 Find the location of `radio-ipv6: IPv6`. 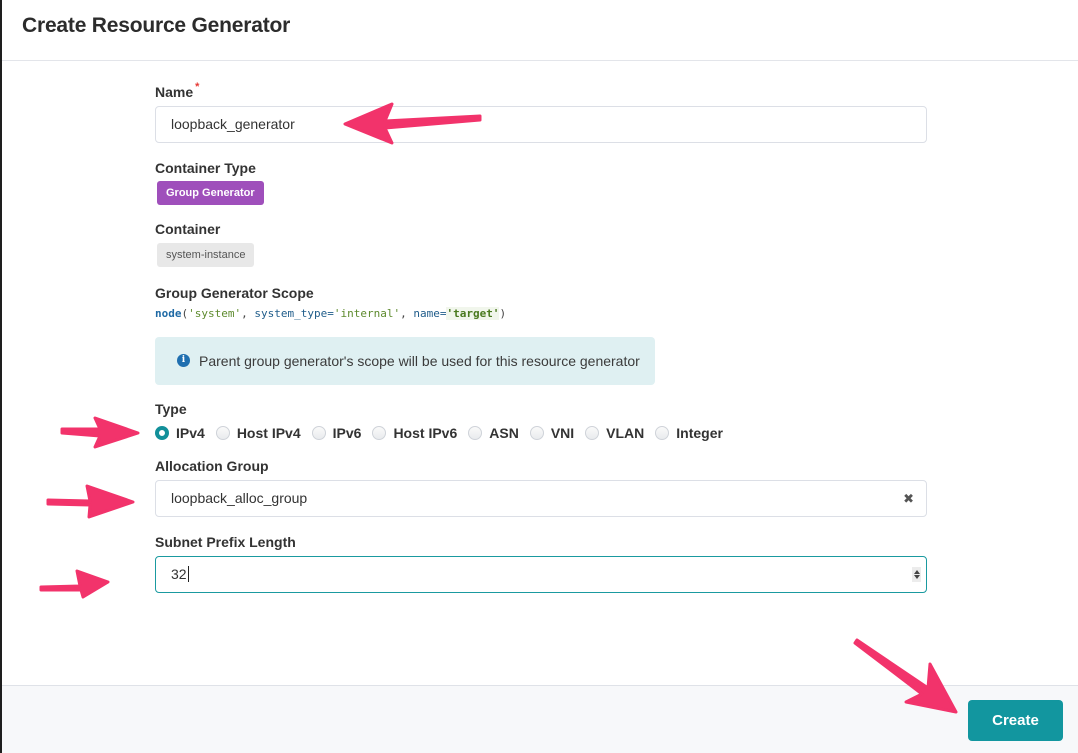

radio-ipv6: IPv6 is located at coordinates (336, 433).